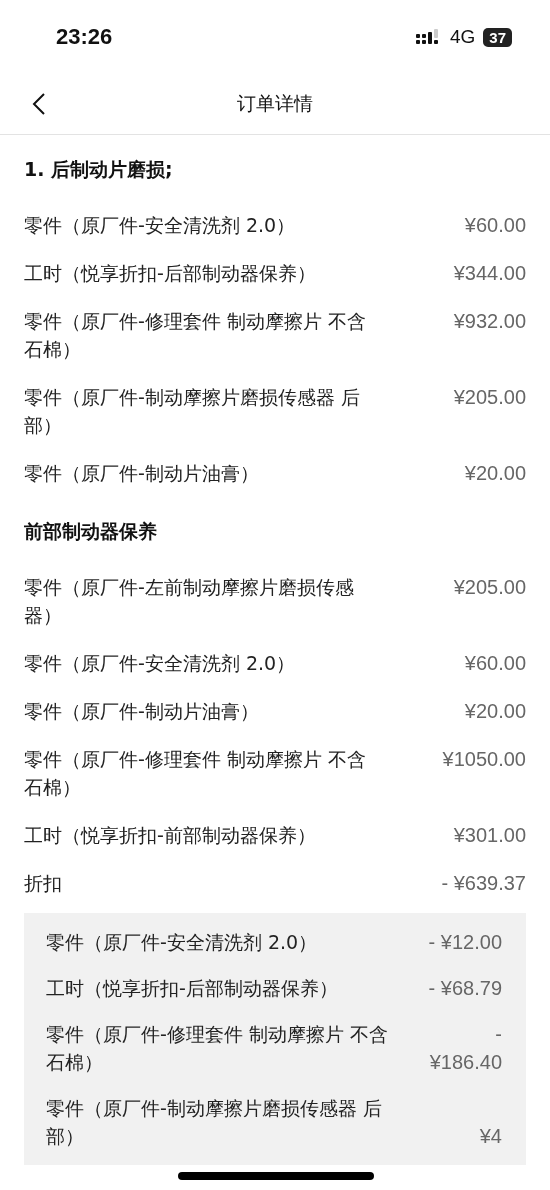  What do you see at coordinates (189, 601) in the screenshot?
I see `item-label: 零件（原厂件-左前制动摩擦片磨损传感器）` at bounding box center [189, 601].